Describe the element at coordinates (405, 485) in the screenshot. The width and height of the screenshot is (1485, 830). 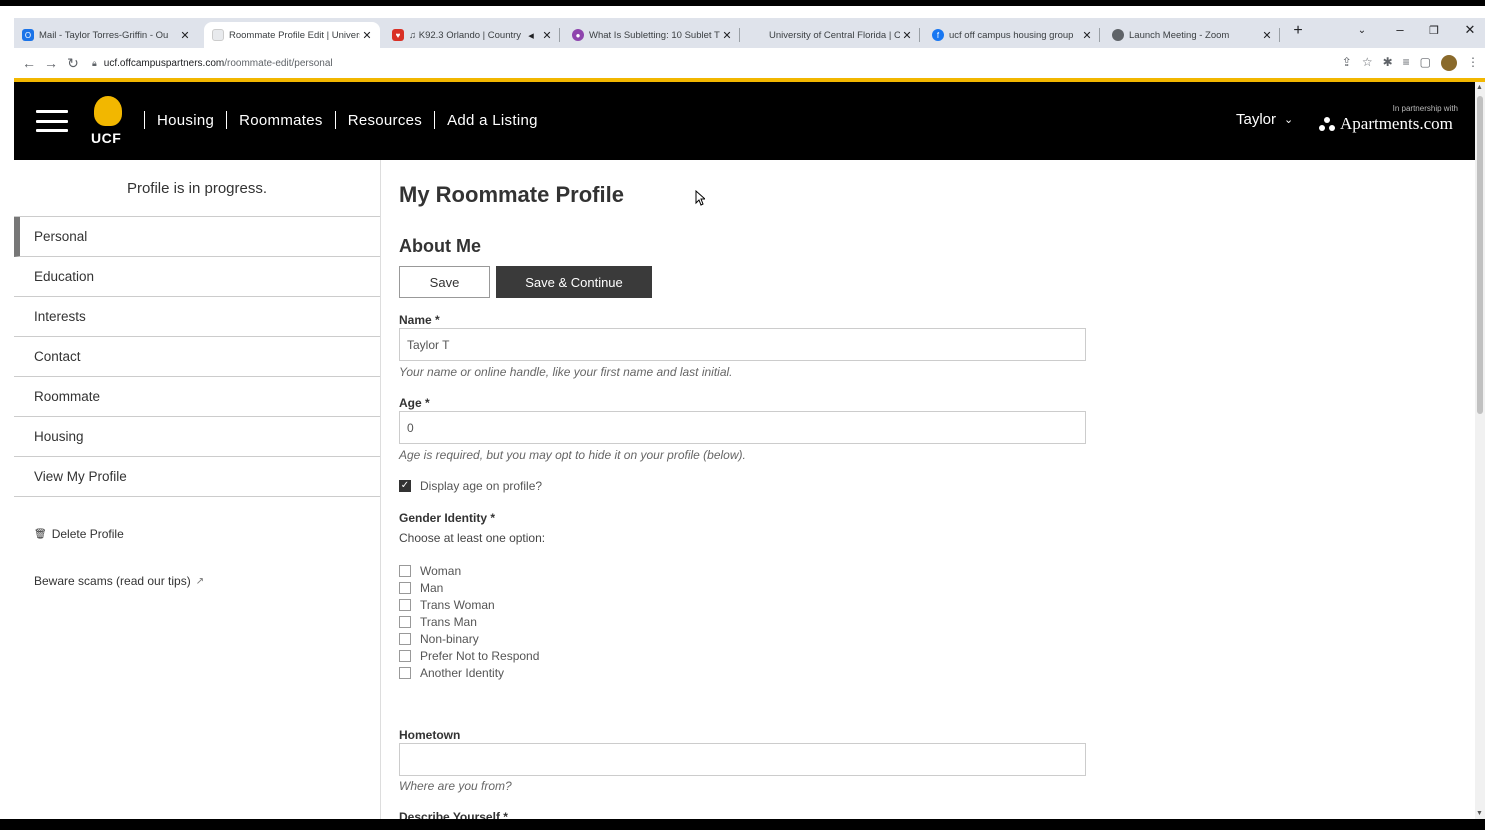
I see `checkmark-icon: ✓` at that location.